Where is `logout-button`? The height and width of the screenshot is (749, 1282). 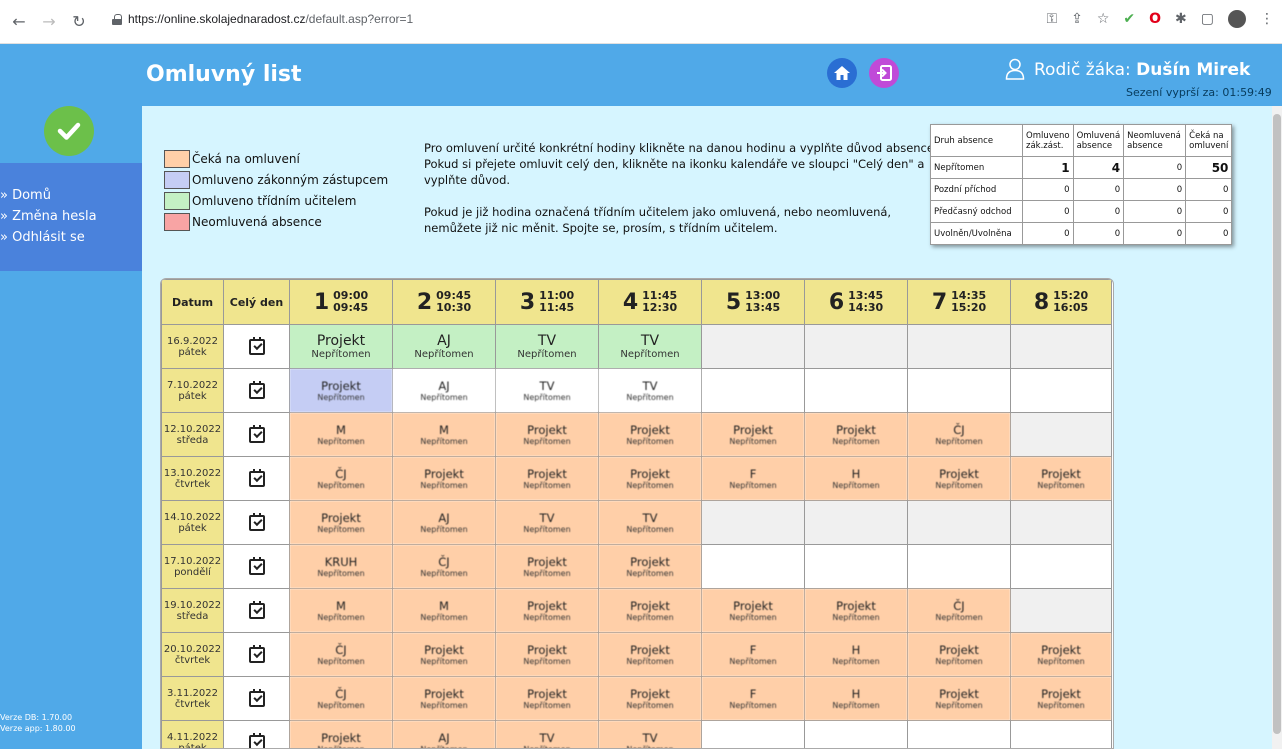 logout-button is located at coordinates (884, 73).